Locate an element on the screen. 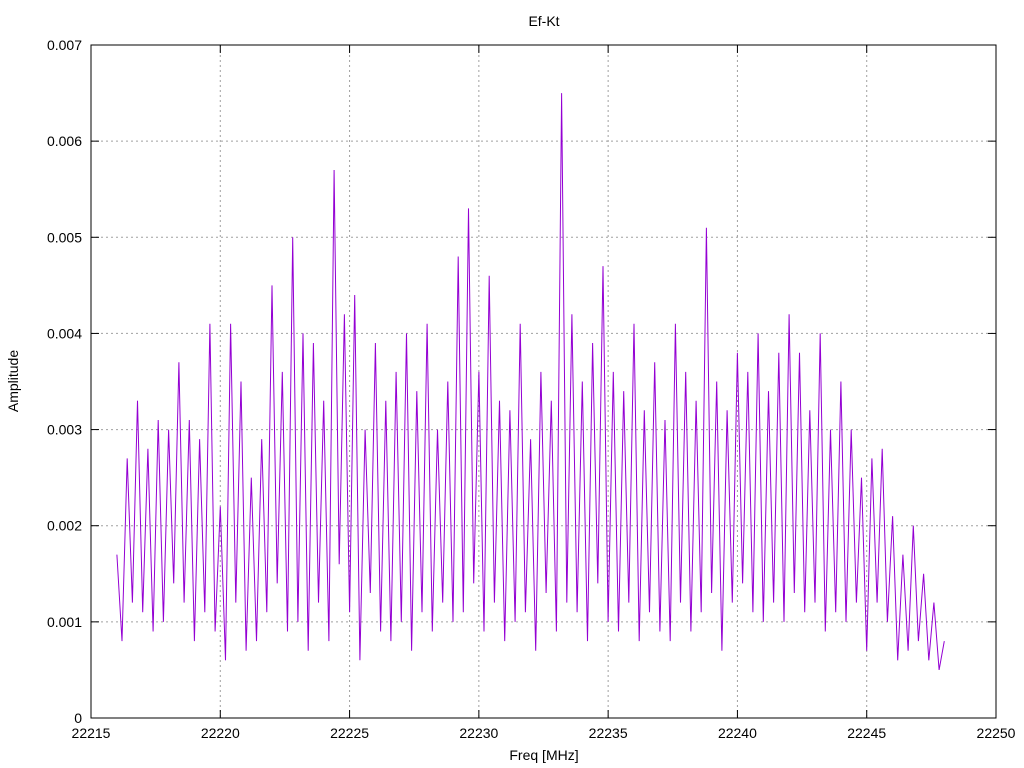  y-tick-label: 0.002 is located at coordinates (64, 526).